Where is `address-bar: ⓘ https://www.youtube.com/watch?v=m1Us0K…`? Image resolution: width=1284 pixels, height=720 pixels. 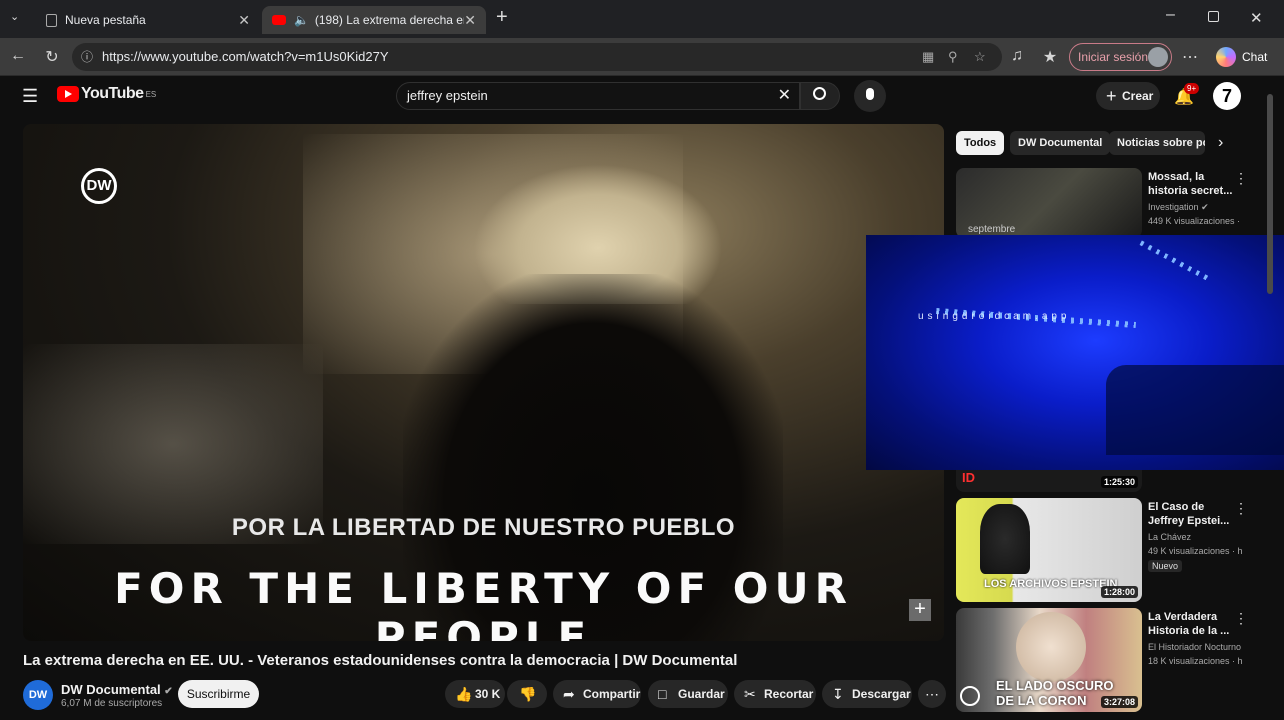
address-bar: ⓘ https://www.youtube.com/watch?v=m1Us0K… is located at coordinates (537, 57).